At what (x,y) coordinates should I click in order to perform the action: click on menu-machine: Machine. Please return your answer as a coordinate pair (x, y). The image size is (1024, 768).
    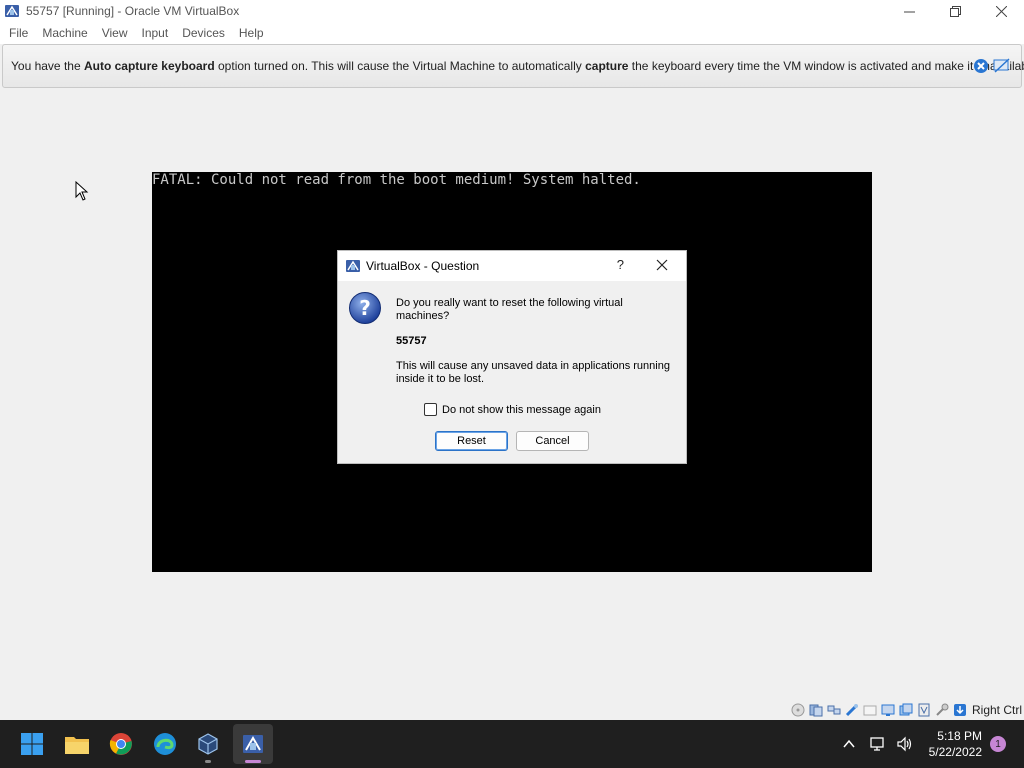
    Looking at the image, I should click on (64, 33).